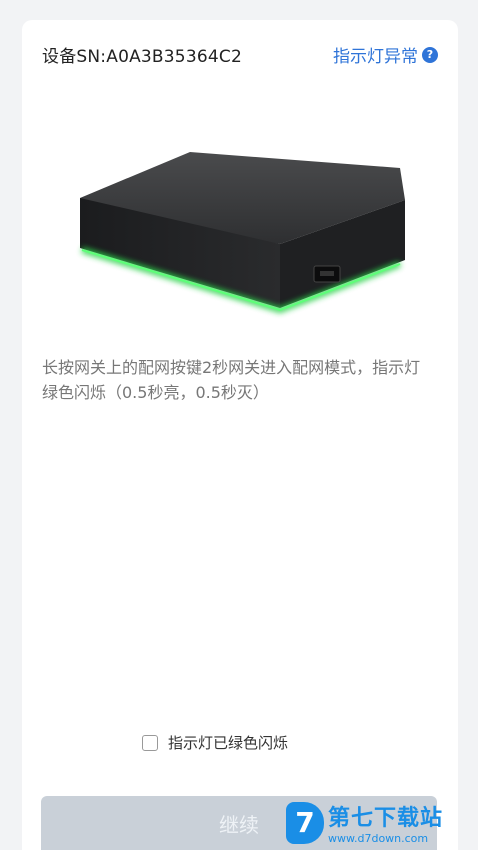 The height and width of the screenshot is (850, 478). I want to click on help-icon: ?, so click(430, 54).